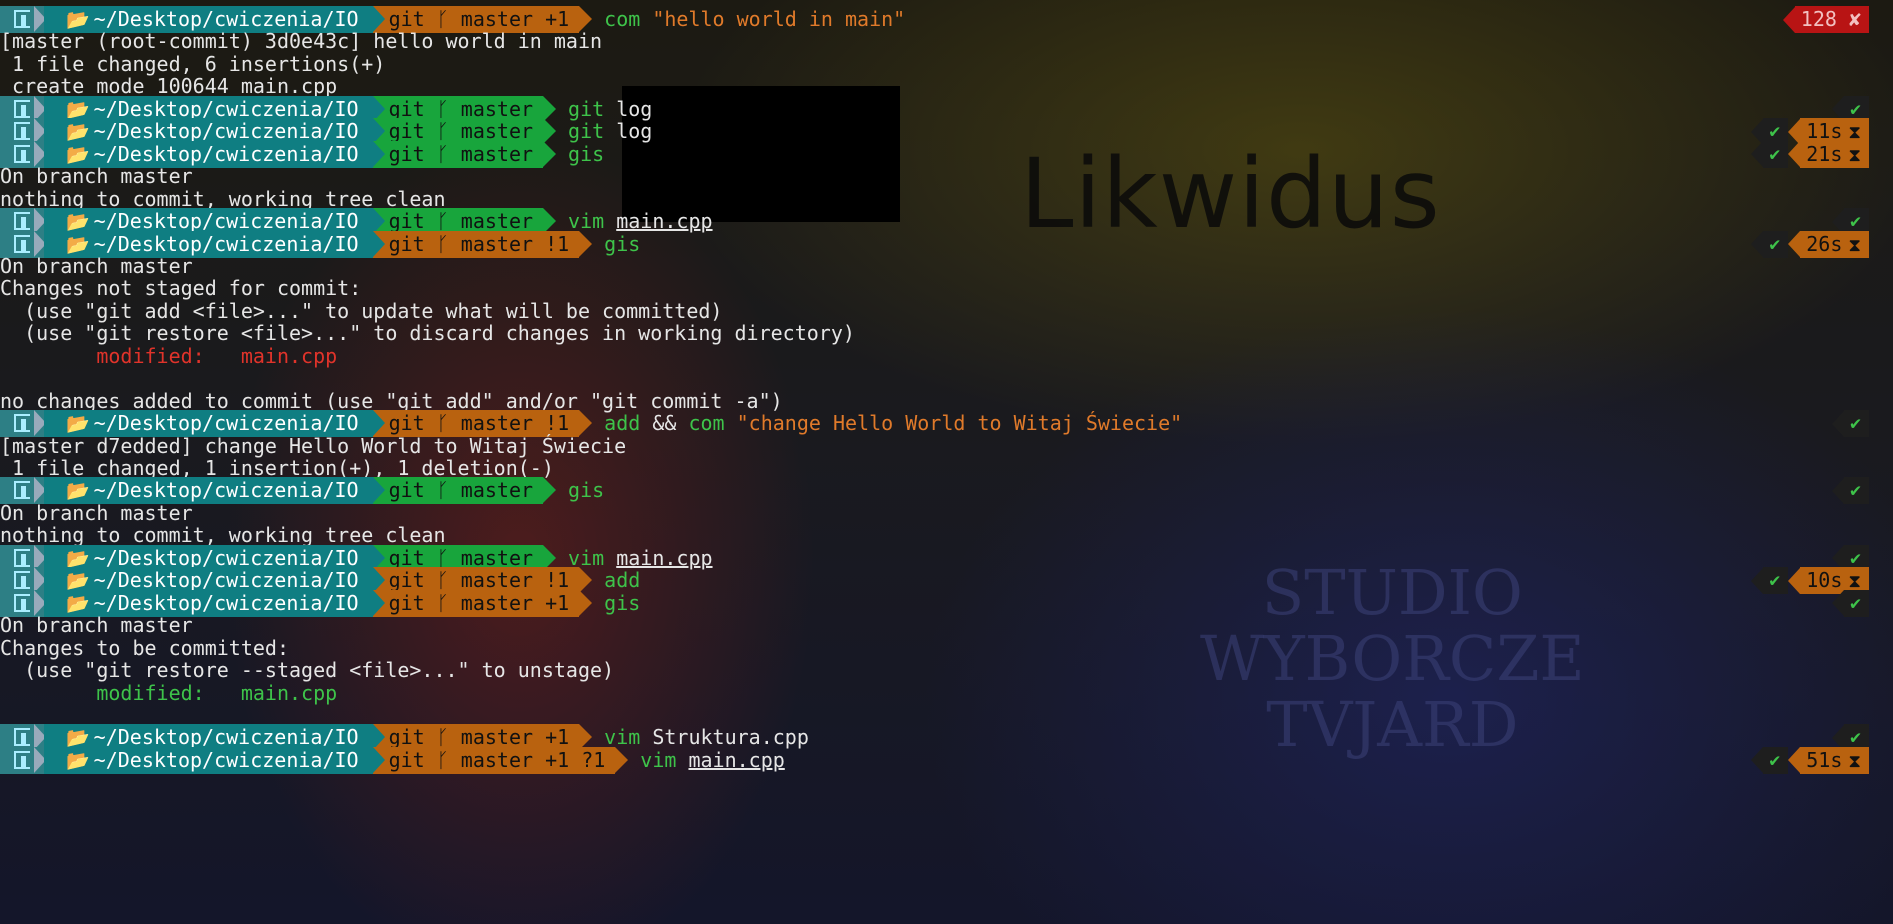  Describe the element at coordinates (622, 759) in the screenshot. I see `prompt-arrow` at that location.